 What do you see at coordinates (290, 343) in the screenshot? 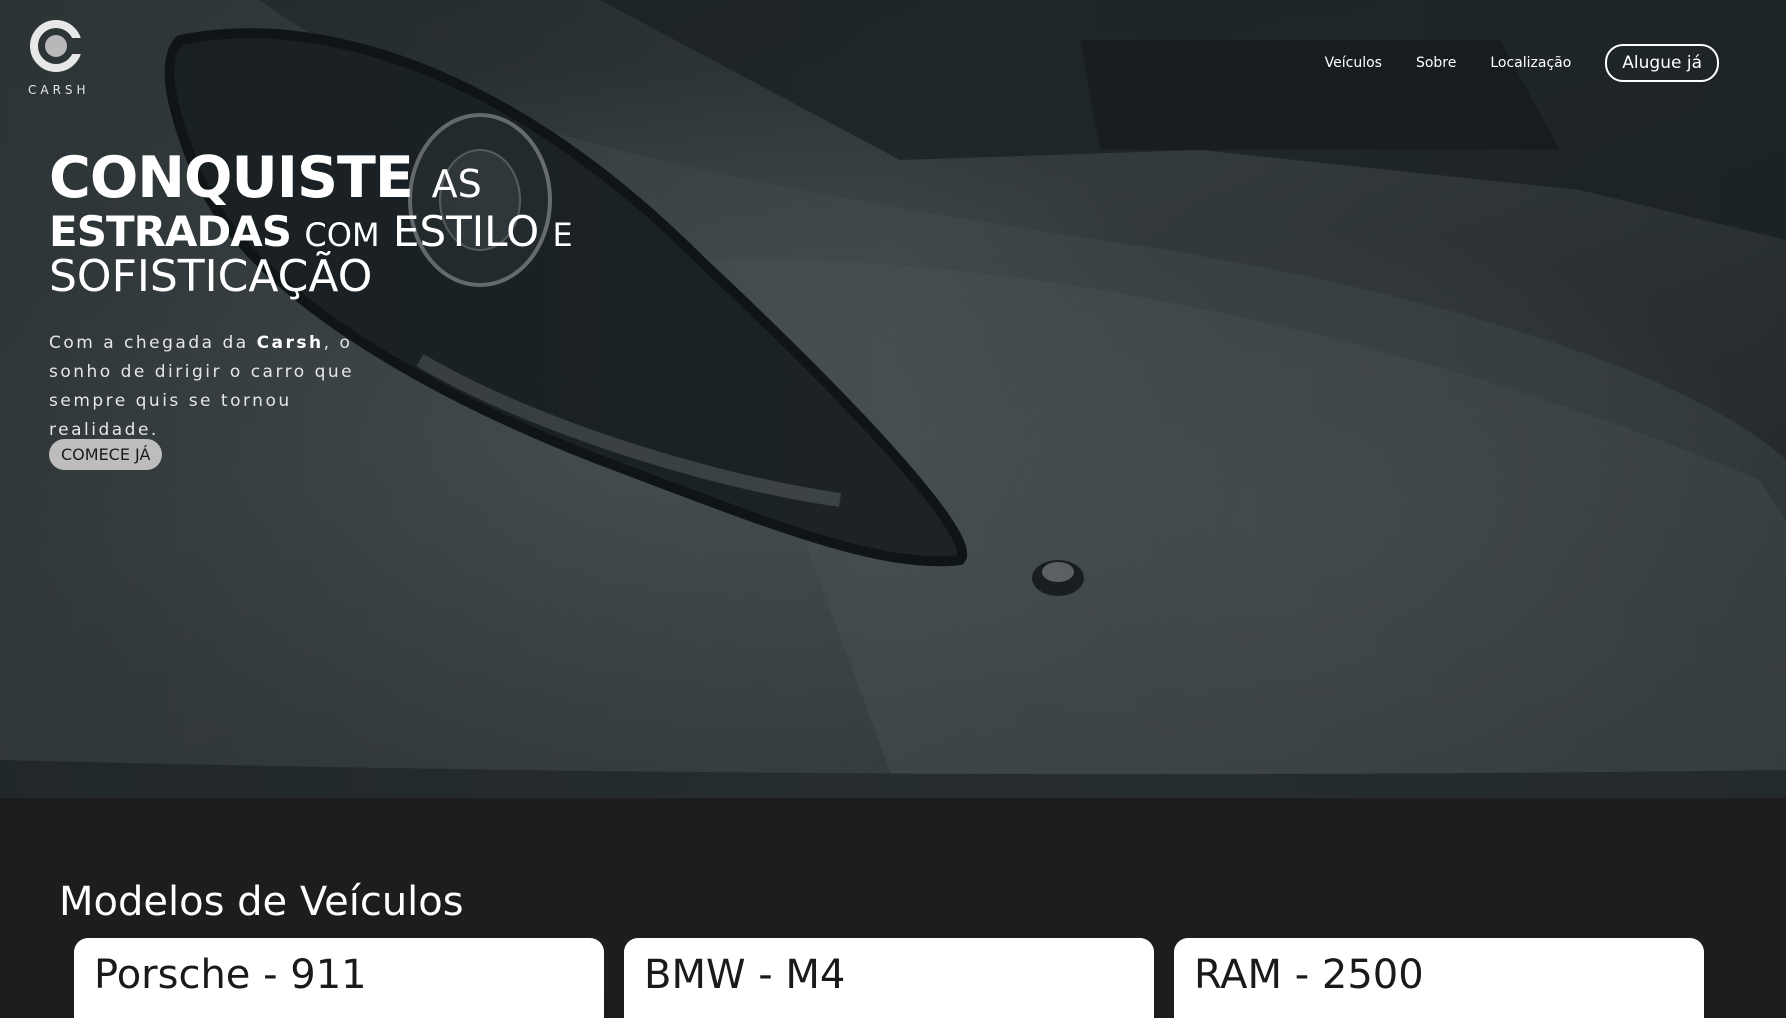
I see `intro-brand-name: Carsh` at bounding box center [290, 343].